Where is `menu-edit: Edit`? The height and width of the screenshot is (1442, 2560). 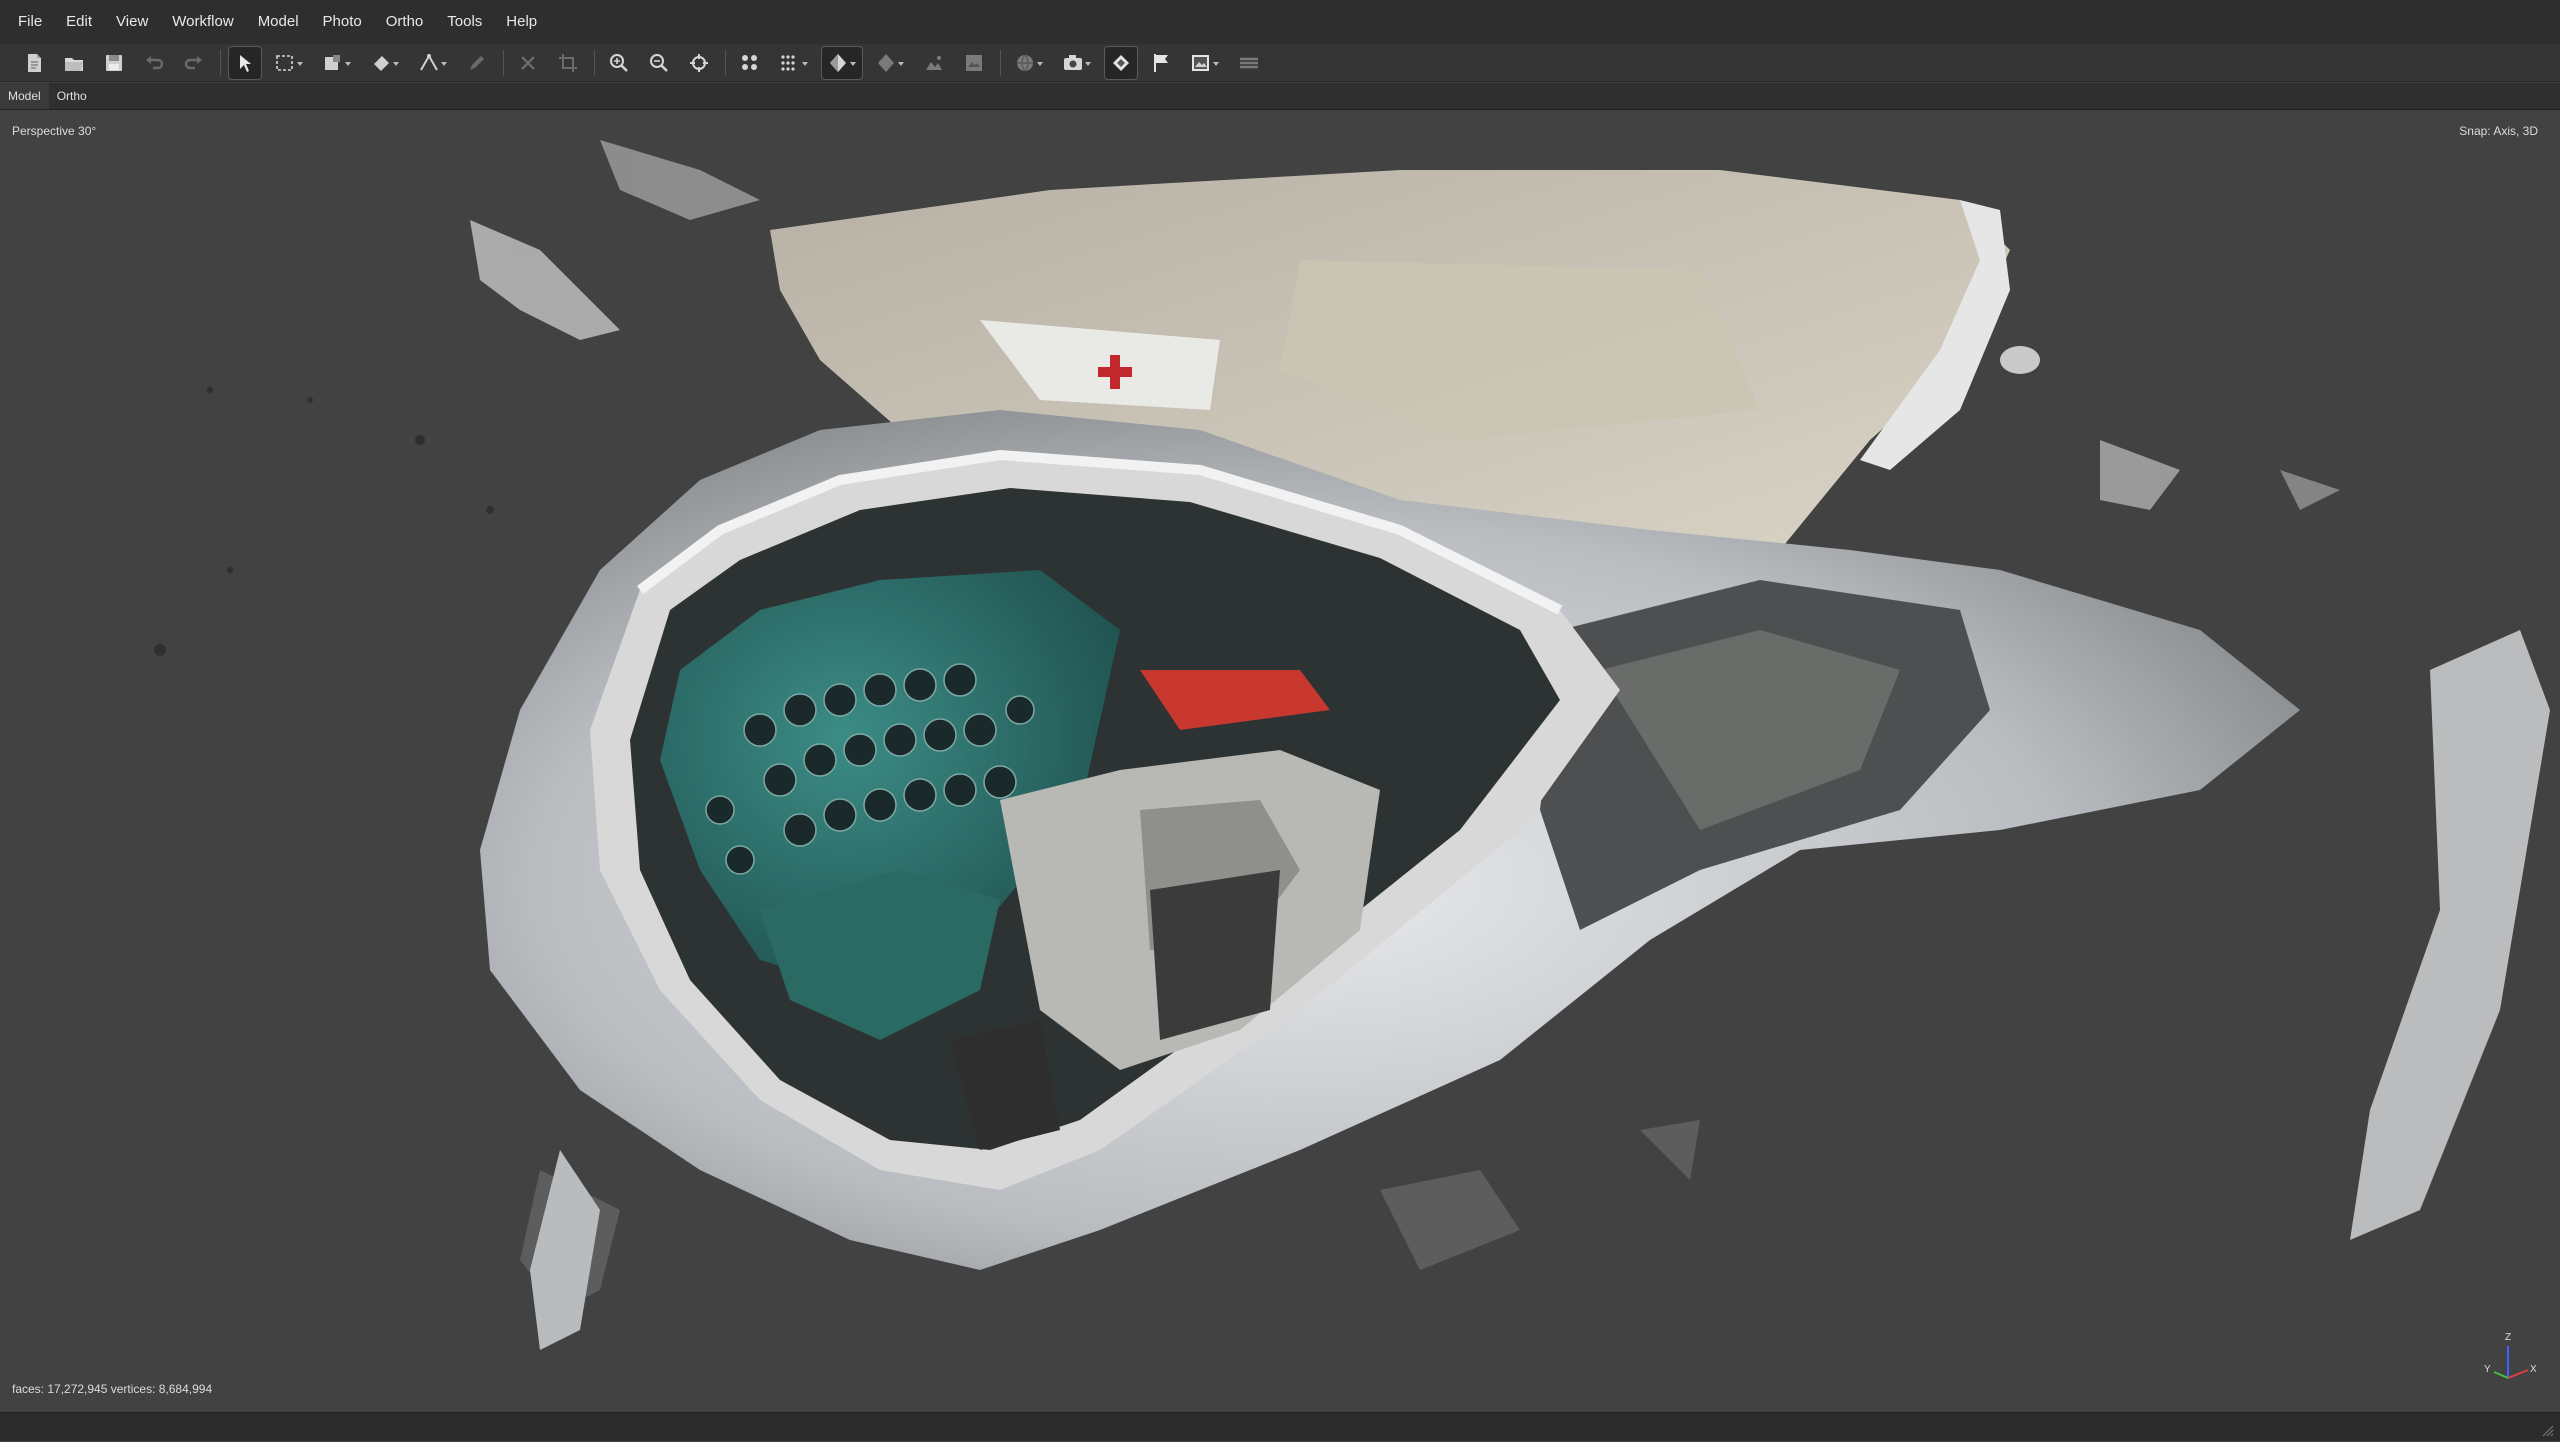 menu-edit: Edit is located at coordinates (79, 22).